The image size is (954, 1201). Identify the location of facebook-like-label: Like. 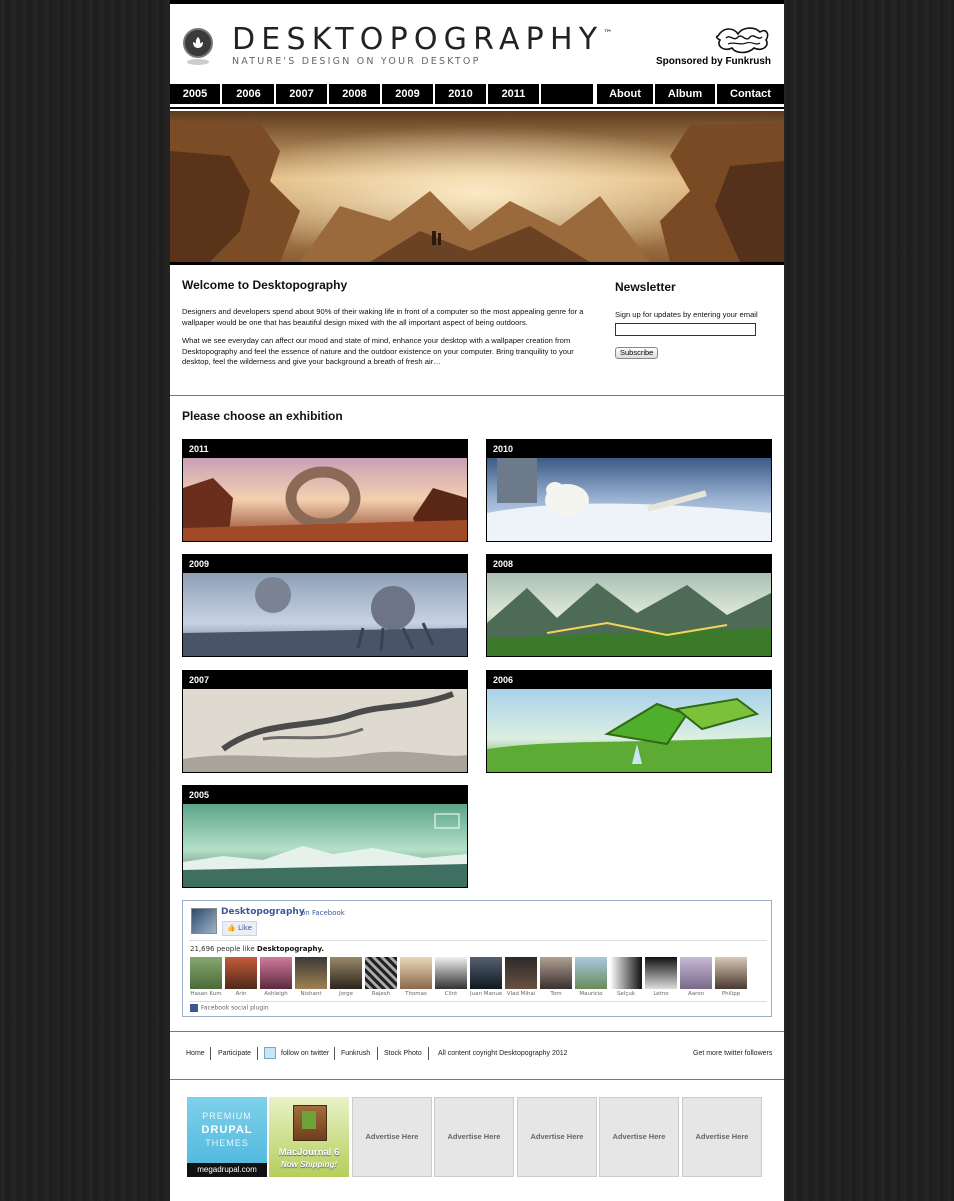
(244, 928).